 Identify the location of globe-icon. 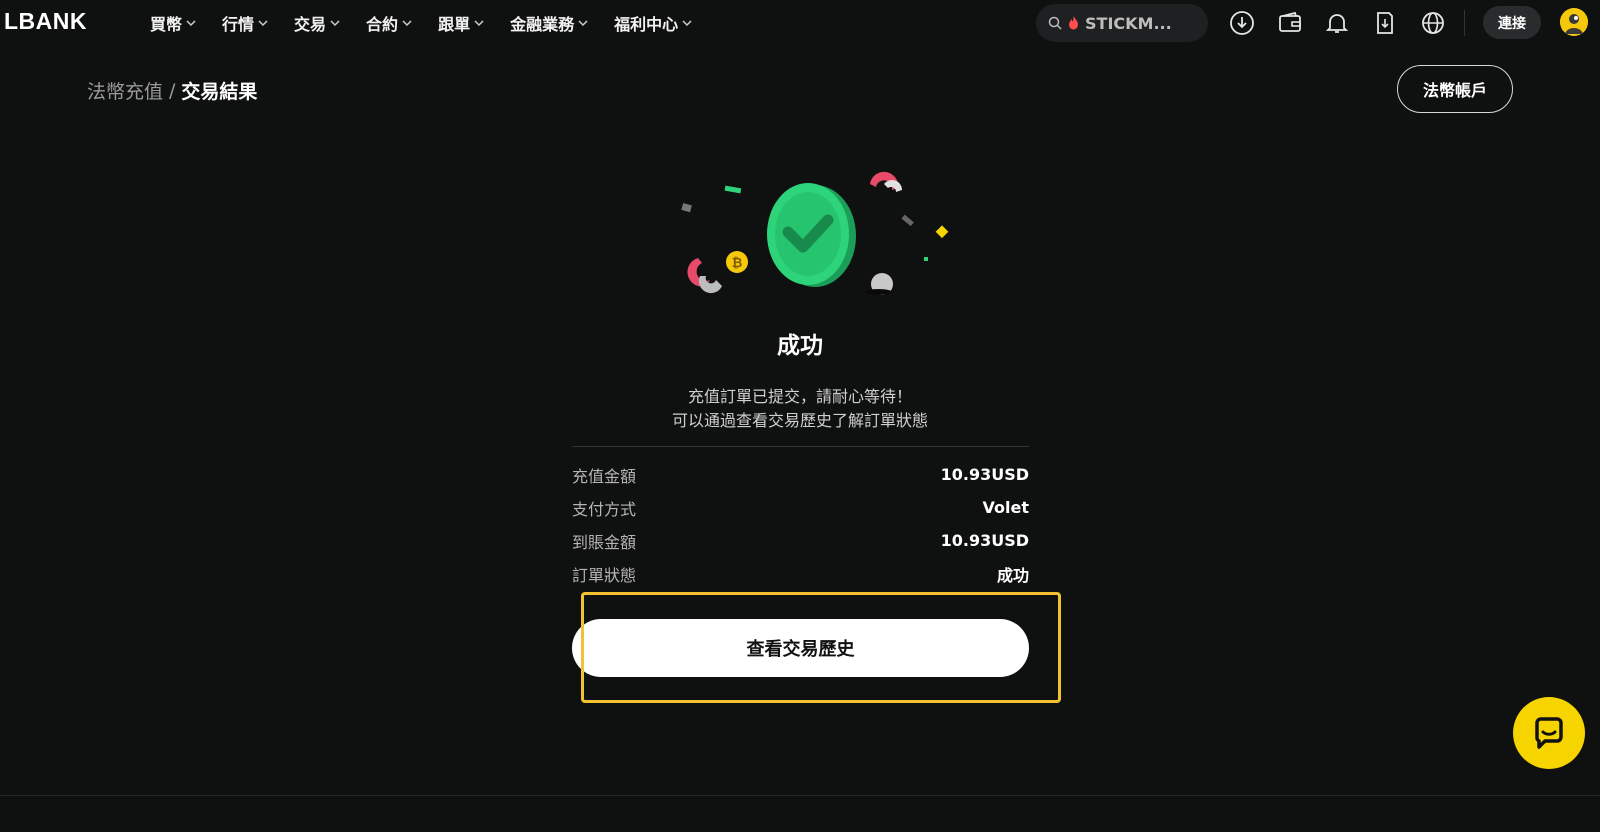
(1433, 23).